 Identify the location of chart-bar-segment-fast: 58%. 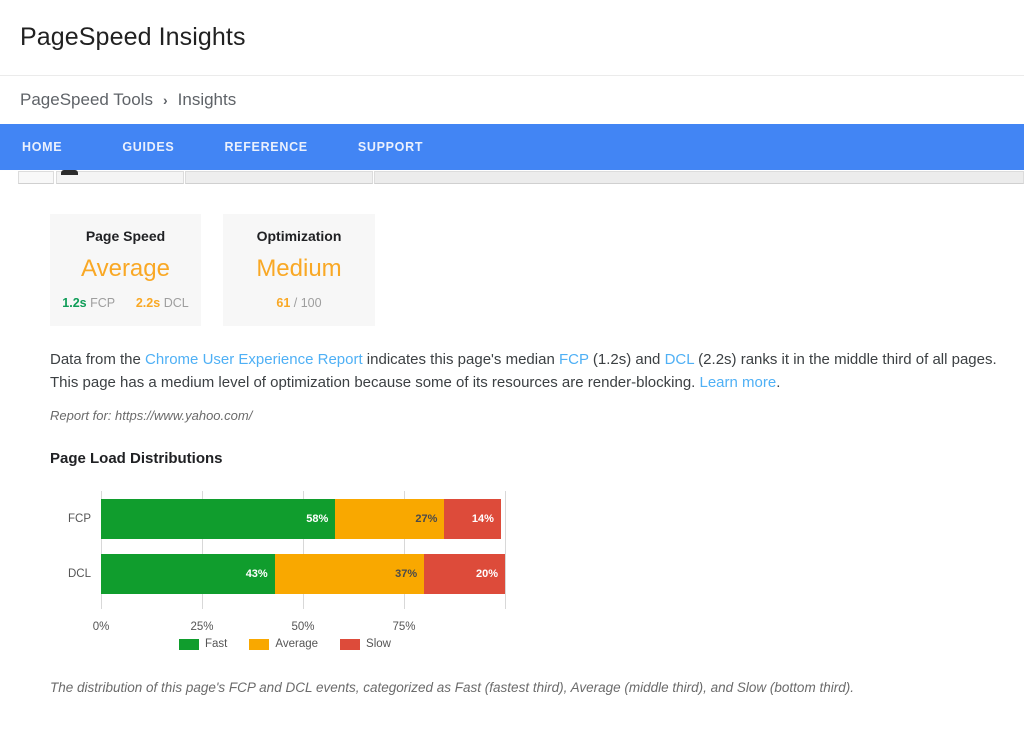
(218, 519).